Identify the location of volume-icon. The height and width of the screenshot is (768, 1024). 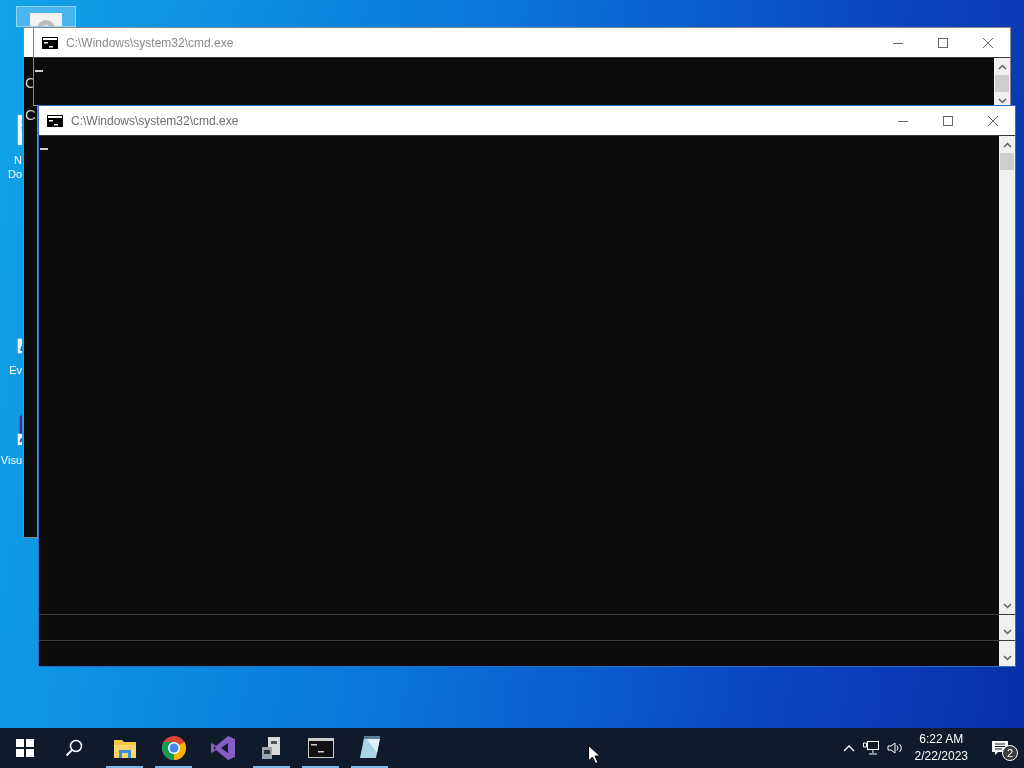
(894, 748).